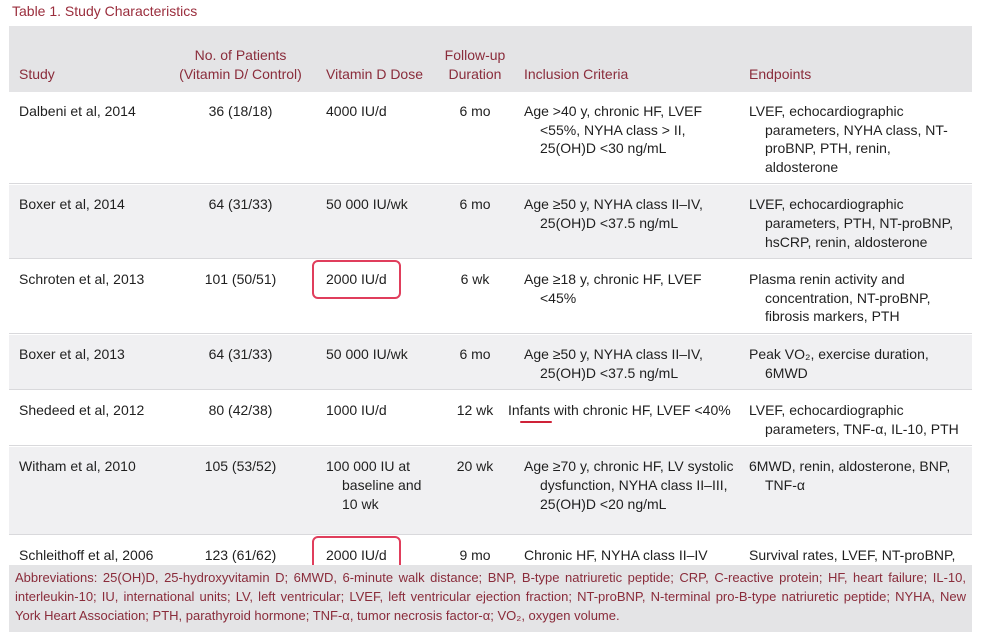 This screenshot has width=981, height=632. What do you see at coordinates (475, 297) in the screenshot?
I see `cell-followup: 6 wk` at bounding box center [475, 297].